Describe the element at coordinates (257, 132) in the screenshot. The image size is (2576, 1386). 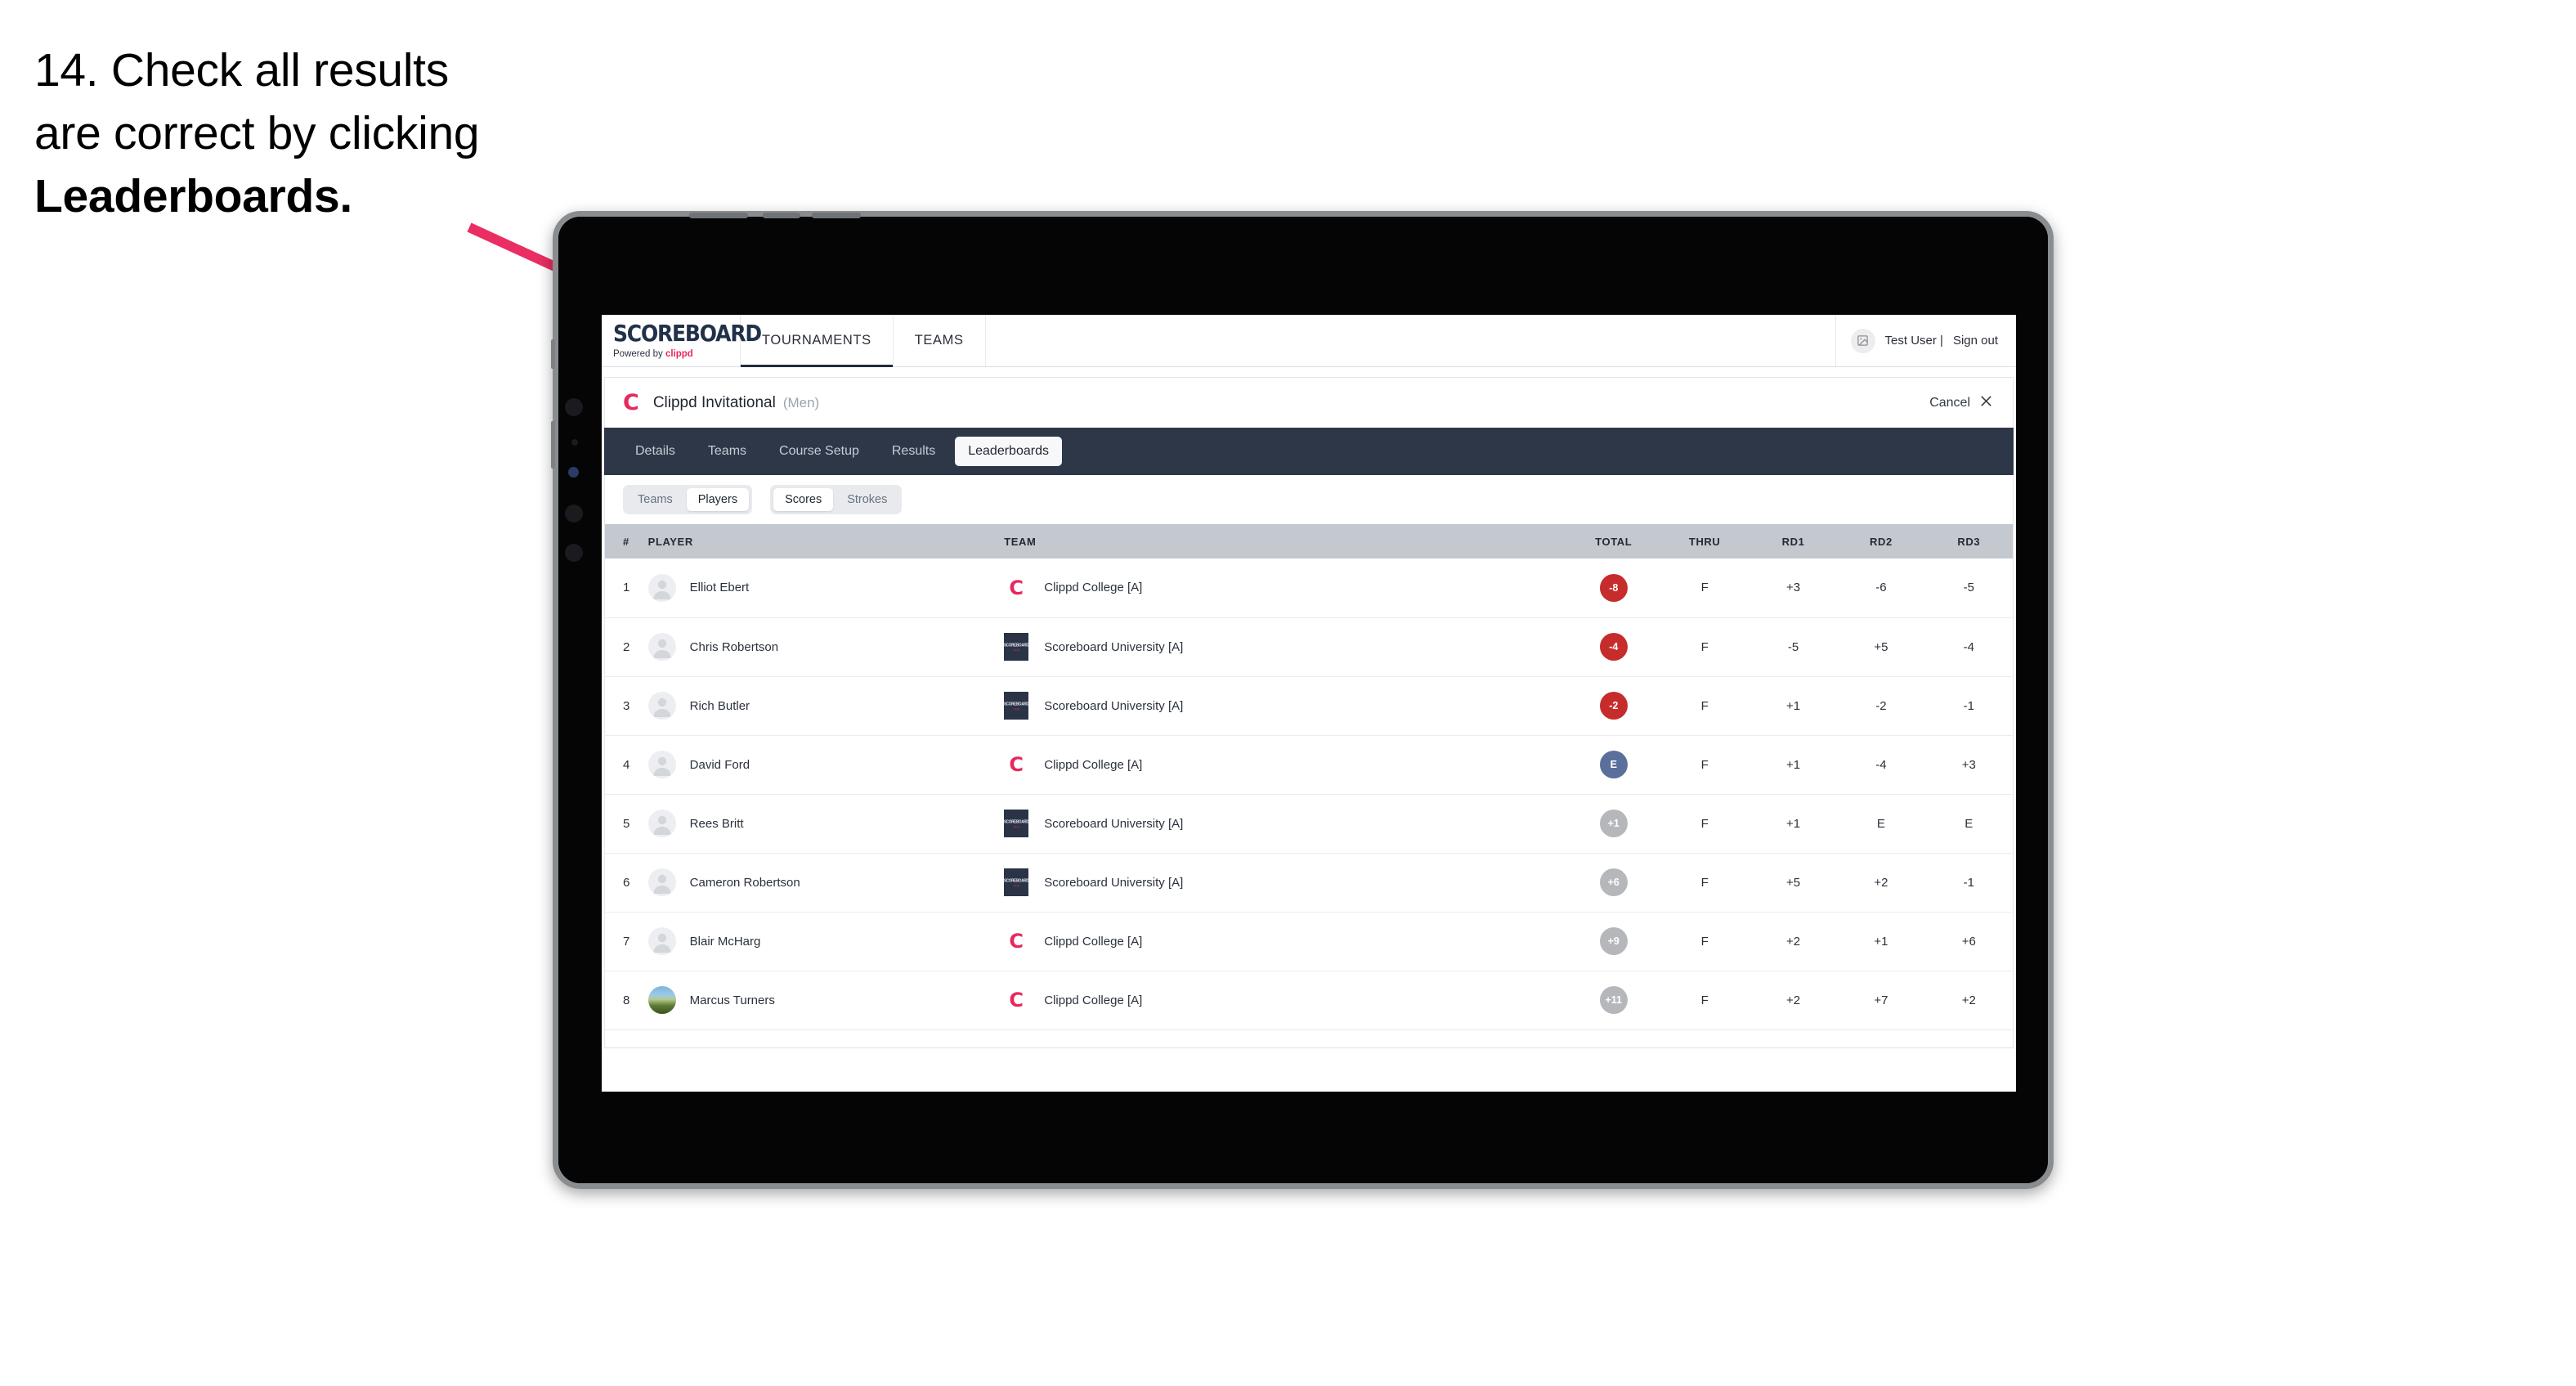
I see `annotation-line-2: are correct by clicking` at that location.